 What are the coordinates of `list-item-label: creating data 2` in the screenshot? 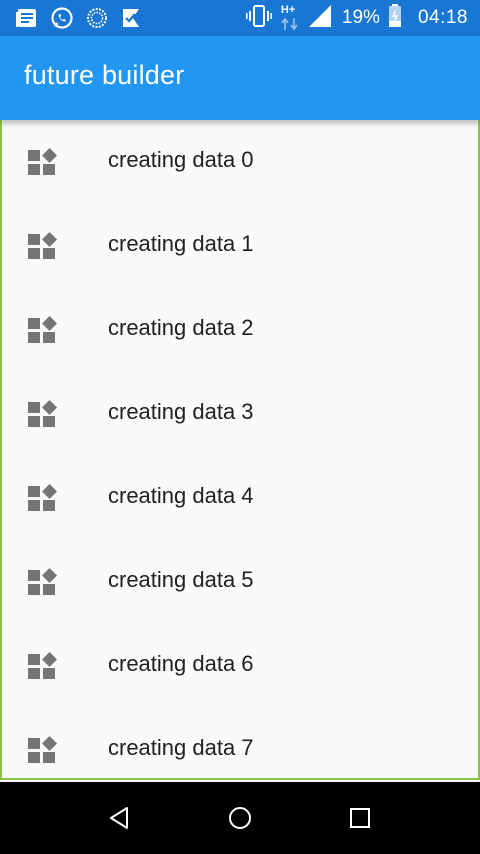 It's located at (181, 327).